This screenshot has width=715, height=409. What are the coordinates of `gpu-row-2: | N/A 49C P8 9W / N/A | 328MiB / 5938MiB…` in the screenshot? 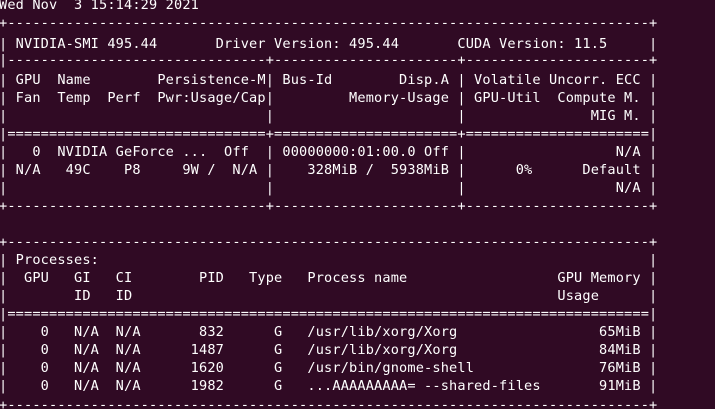 It's located at (329, 170).